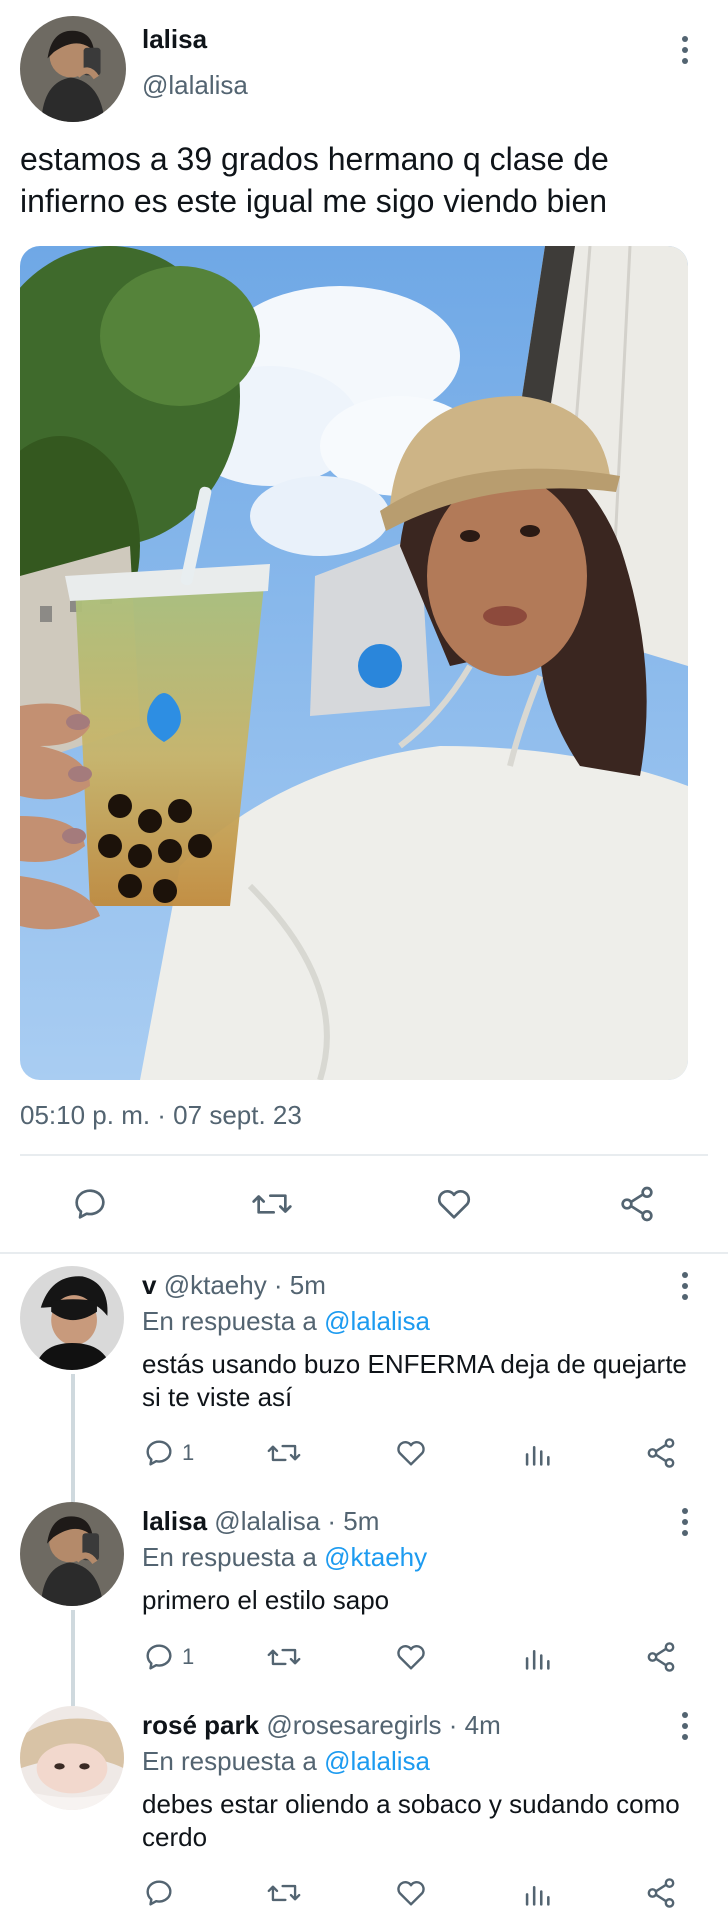 This screenshot has width=728, height=1920. I want to click on reply-author-name: lalisa, so click(174, 1521).